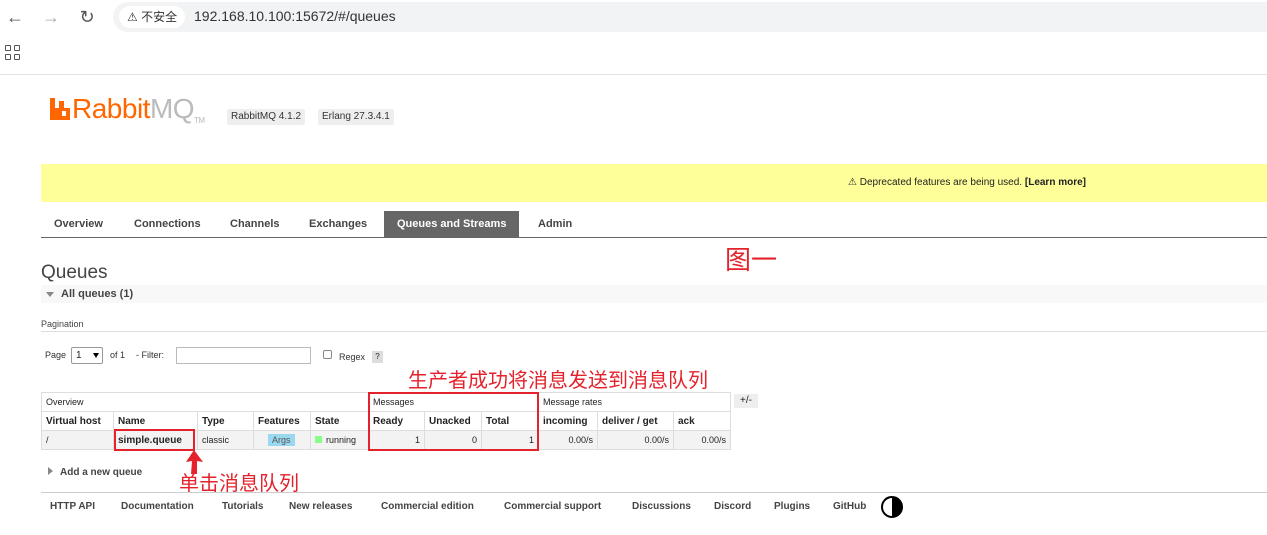  Describe the element at coordinates (634, 402) in the screenshot. I see `group-message-rates: Message rates` at that location.